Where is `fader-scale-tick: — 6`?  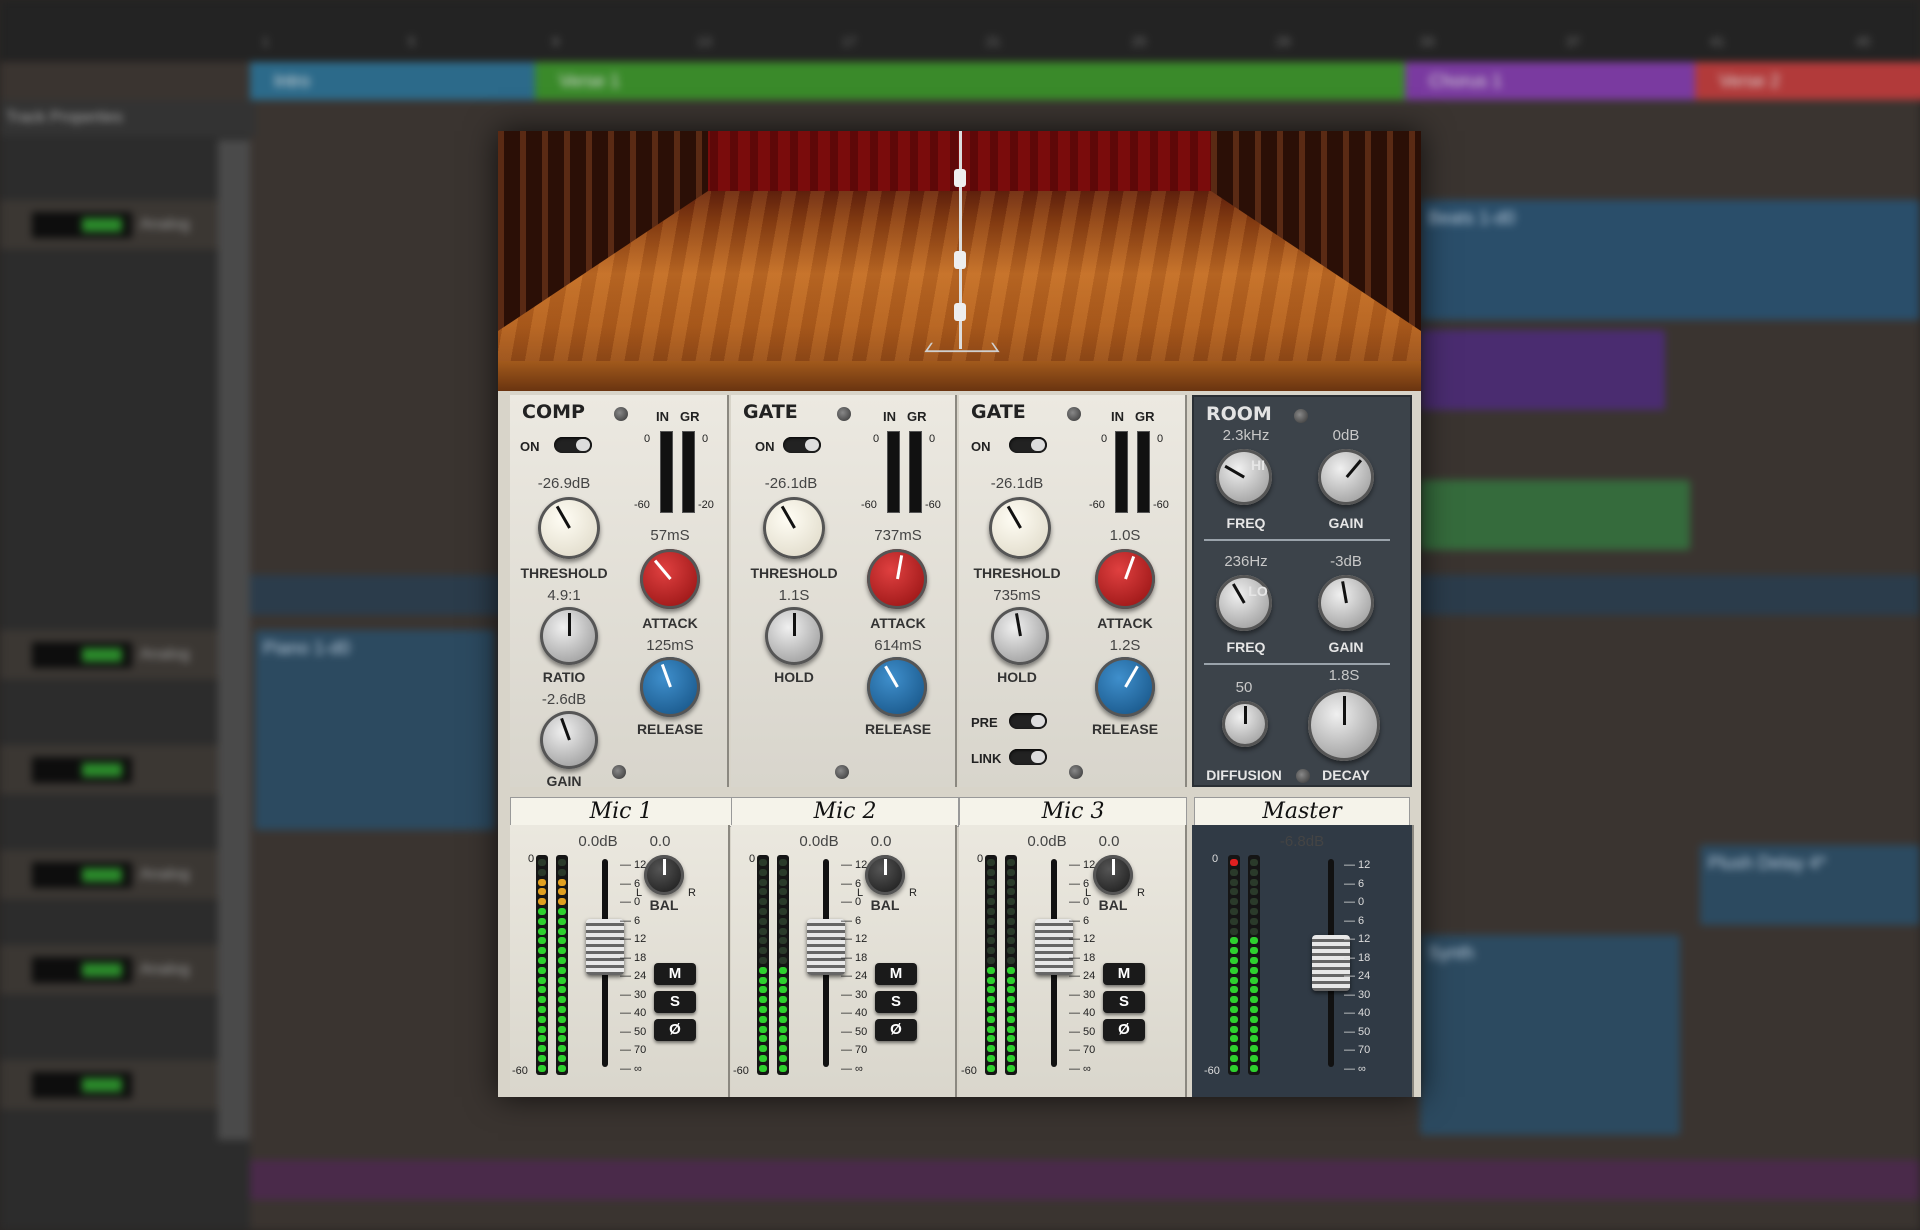 fader-scale-tick: — 6 is located at coordinates (1354, 920).